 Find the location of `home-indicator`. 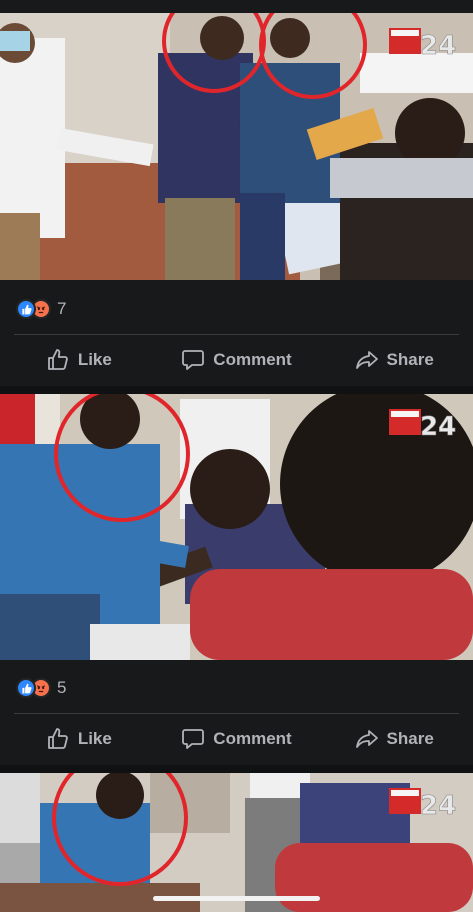

home-indicator is located at coordinates (236, 898).